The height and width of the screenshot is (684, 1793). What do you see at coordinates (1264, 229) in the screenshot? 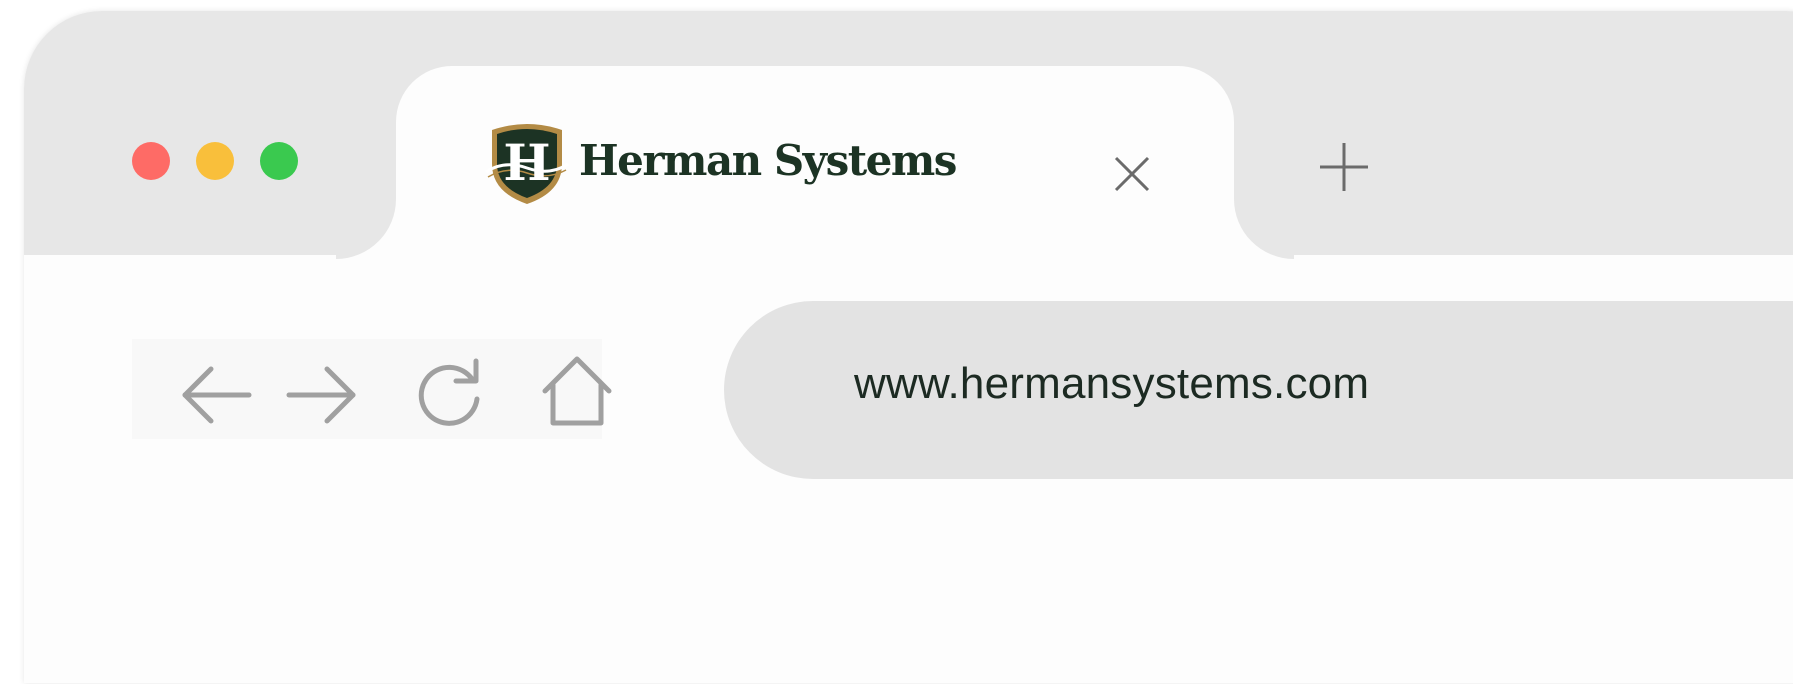
I see `tab-curve-right` at bounding box center [1264, 229].